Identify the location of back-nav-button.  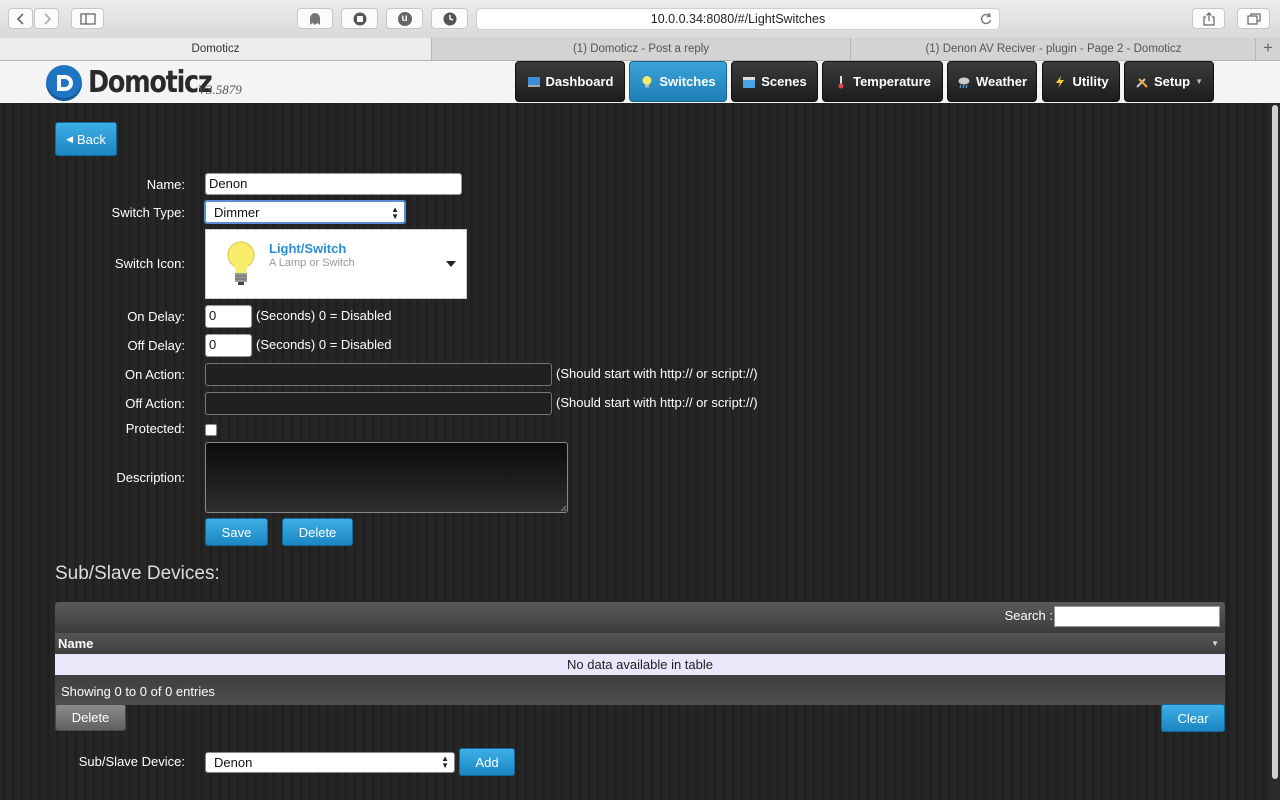
(20, 18).